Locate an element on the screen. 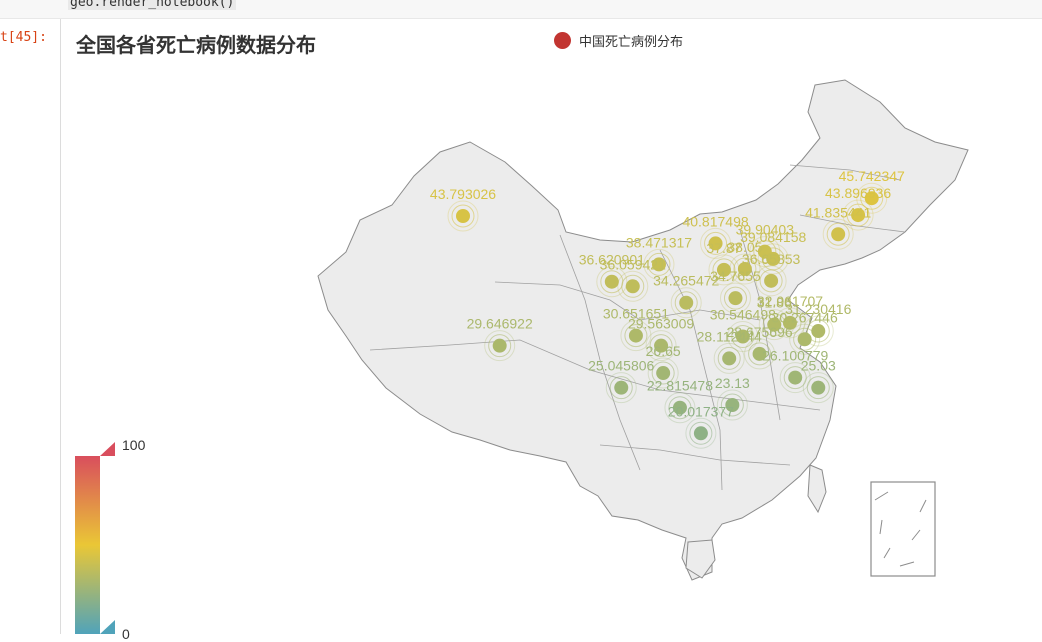  visual-map-bar is located at coordinates (87, 545).